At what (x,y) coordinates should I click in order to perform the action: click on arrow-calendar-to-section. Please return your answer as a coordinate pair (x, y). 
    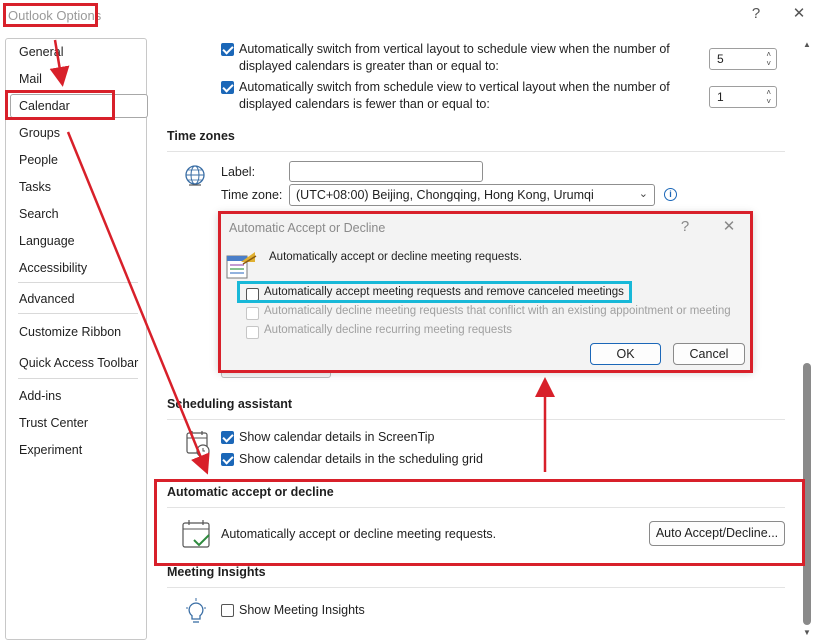
    Looking at the image, I should click on (138, 303).